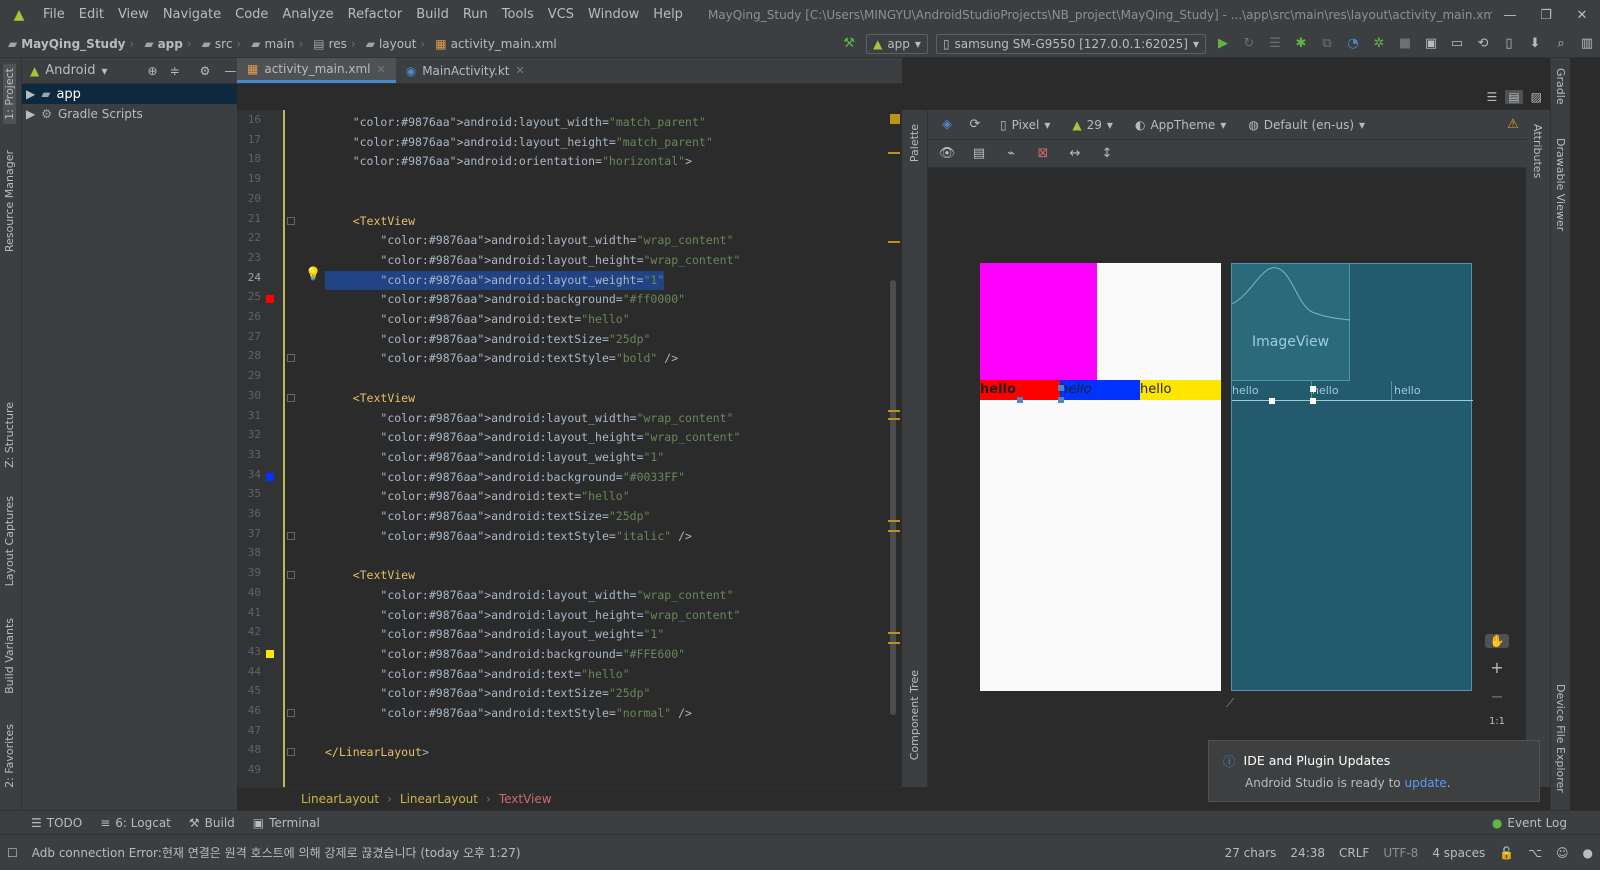 The image size is (1600, 870). What do you see at coordinates (307, 15) in the screenshot?
I see `menu-analyze: Analyze` at bounding box center [307, 15].